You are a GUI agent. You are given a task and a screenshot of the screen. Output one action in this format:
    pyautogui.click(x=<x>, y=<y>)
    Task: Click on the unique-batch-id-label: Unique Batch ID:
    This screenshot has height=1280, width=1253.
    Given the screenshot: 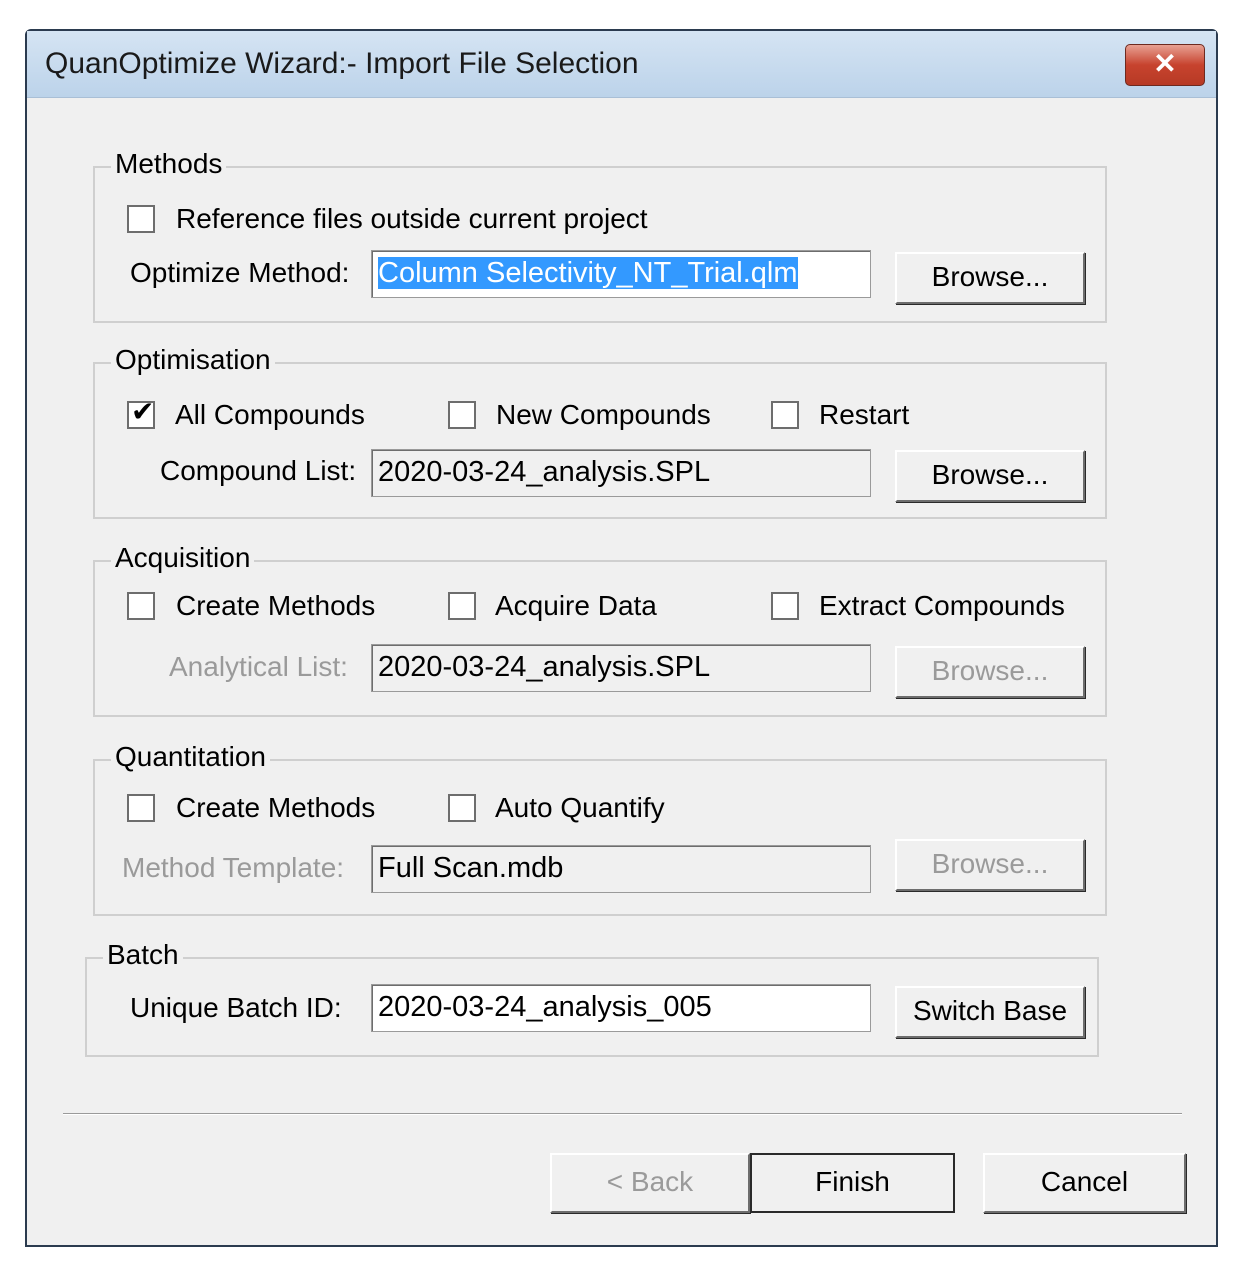 What is the action you would take?
    pyautogui.click(x=236, y=1007)
    